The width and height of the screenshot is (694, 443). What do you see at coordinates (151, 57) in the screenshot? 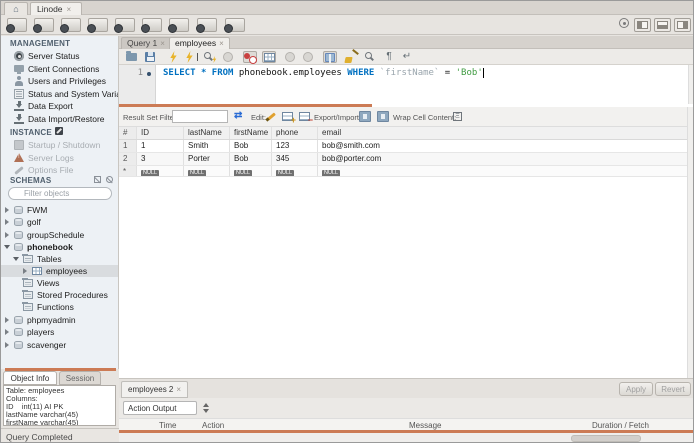
I see `save-script-icon` at bounding box center [151, 57].